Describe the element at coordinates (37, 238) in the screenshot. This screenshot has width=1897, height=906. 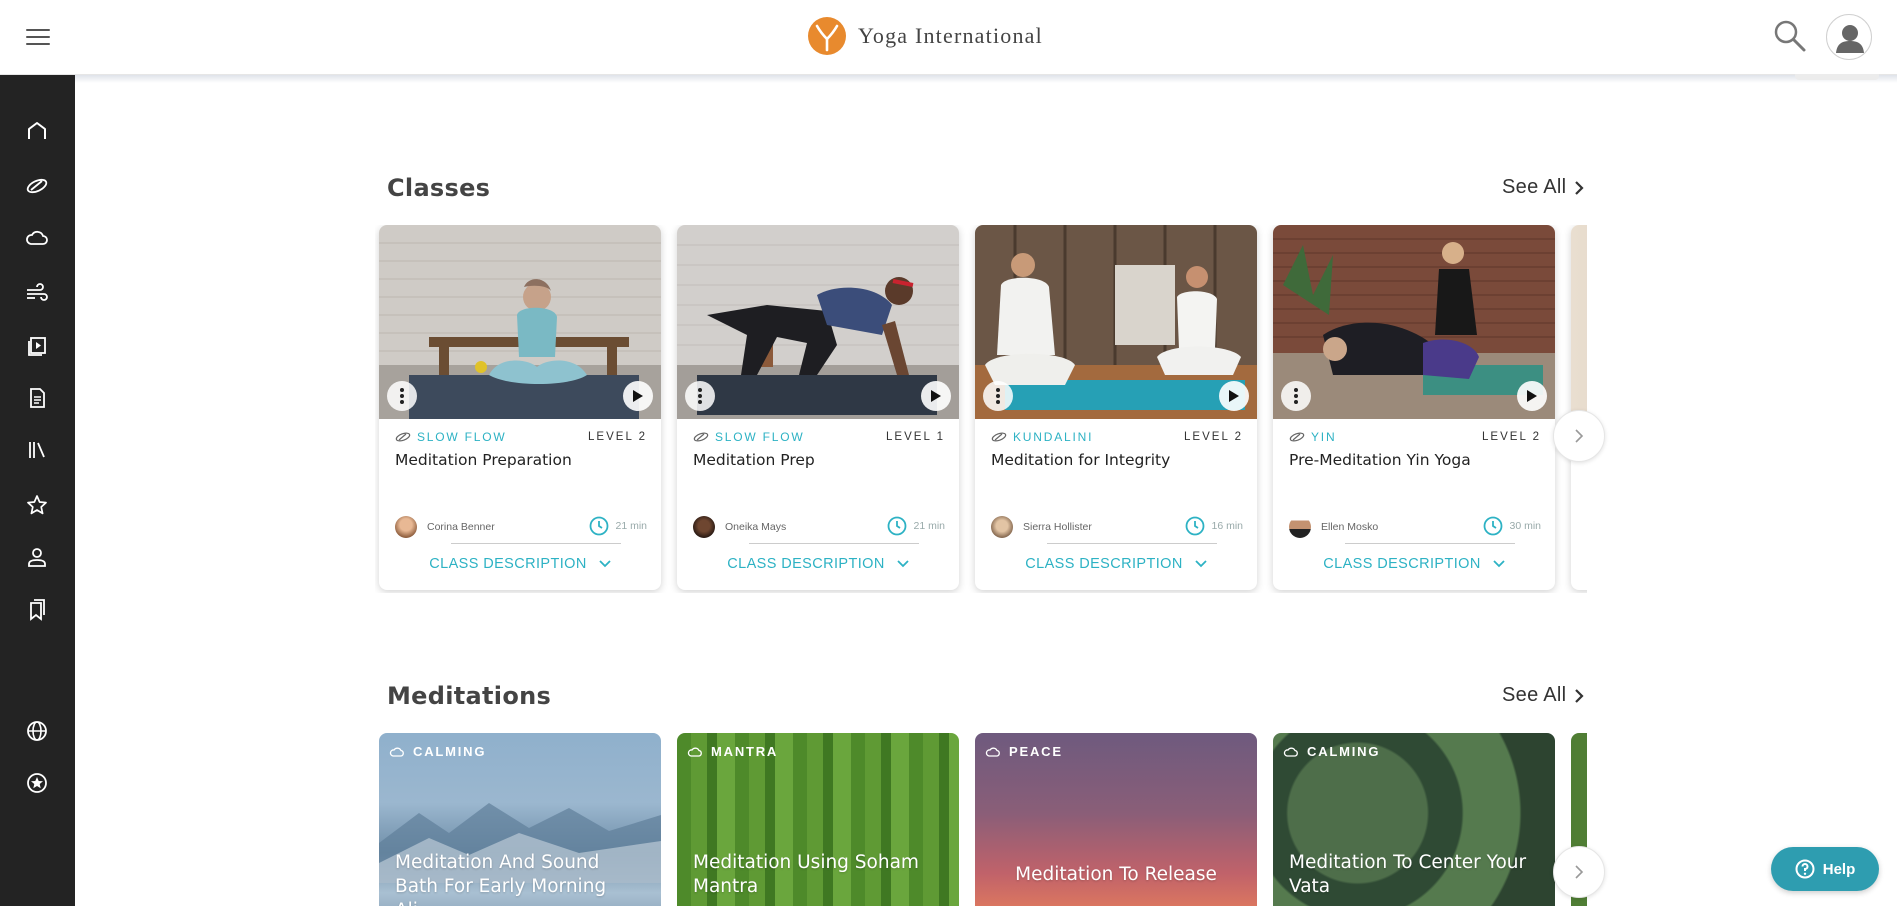
I see `cloud-meditation-icon` at that location.